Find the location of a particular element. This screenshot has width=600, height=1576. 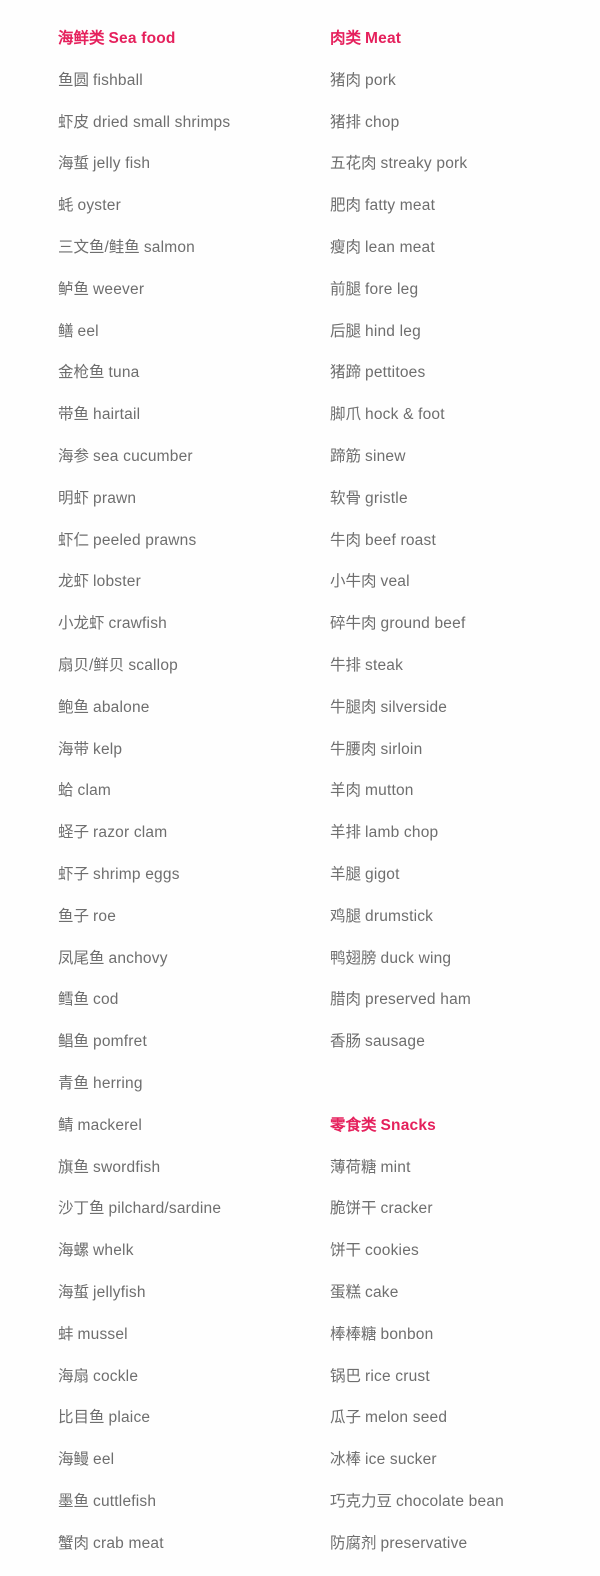

vocabulary-item: 棒棒糖 bonbon is located at coordinates (381, 1335).